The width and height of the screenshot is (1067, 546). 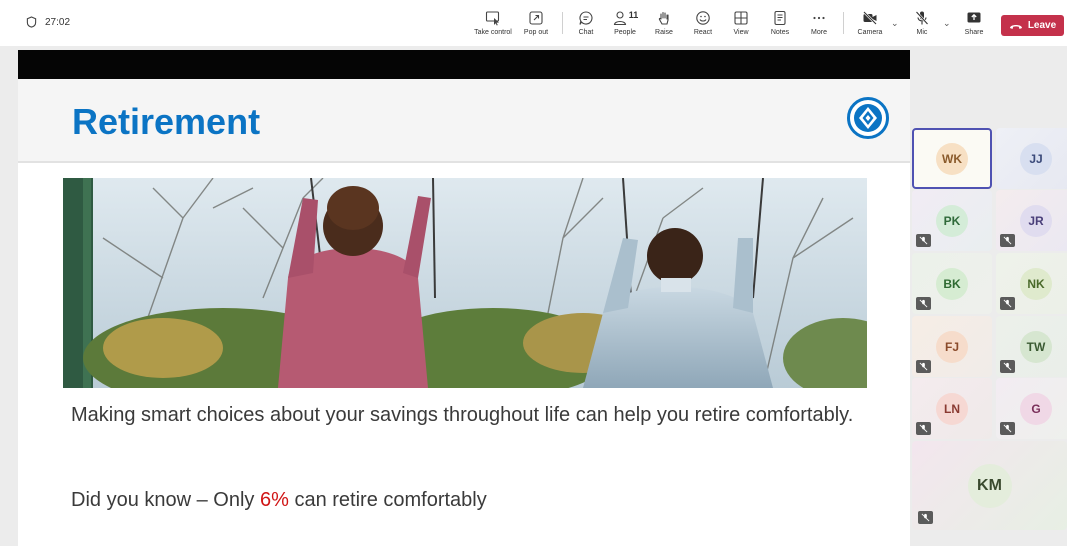 What do you see at coordinates (1042, 25) in the screenshot?
I see `leave-label: Leave` at bounding box center [1042, 25].